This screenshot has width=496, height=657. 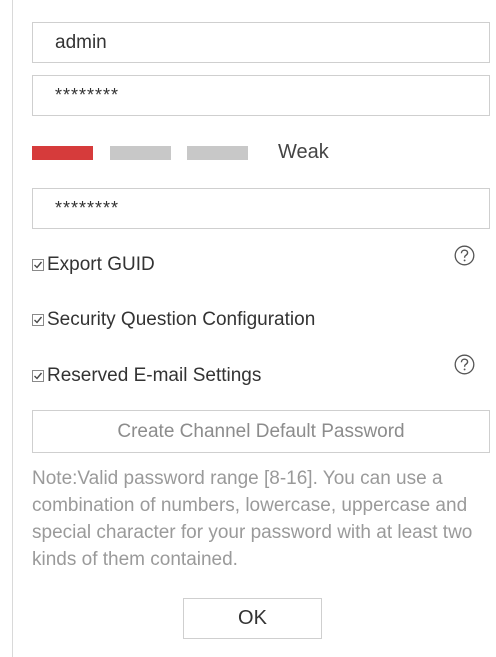 I want to click on export-guid-label: Export GUID, so click(x=101, y=264).